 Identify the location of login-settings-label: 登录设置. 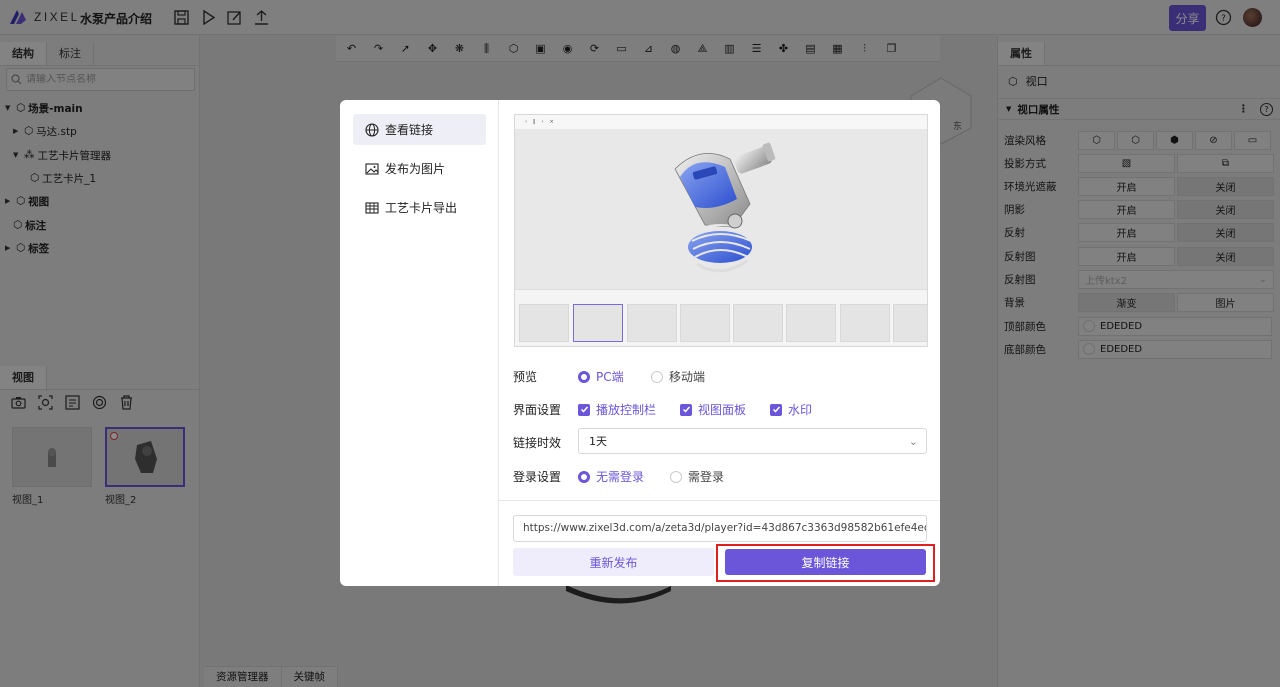
(537, 477).